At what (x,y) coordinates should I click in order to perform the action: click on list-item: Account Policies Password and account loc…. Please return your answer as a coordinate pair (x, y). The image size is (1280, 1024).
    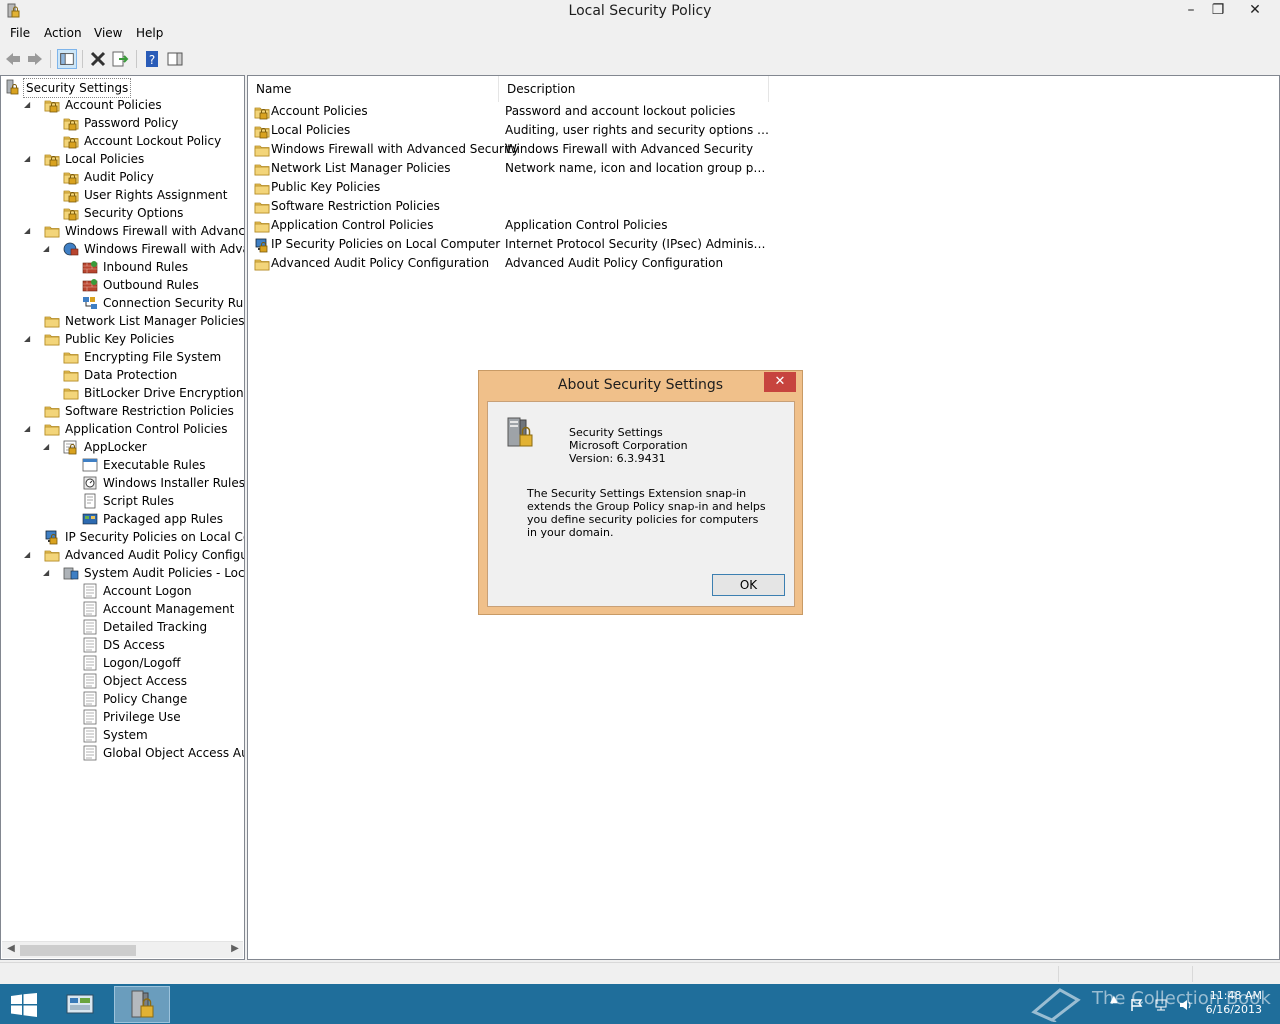
    Looking at the image, I should click on (763, 111).